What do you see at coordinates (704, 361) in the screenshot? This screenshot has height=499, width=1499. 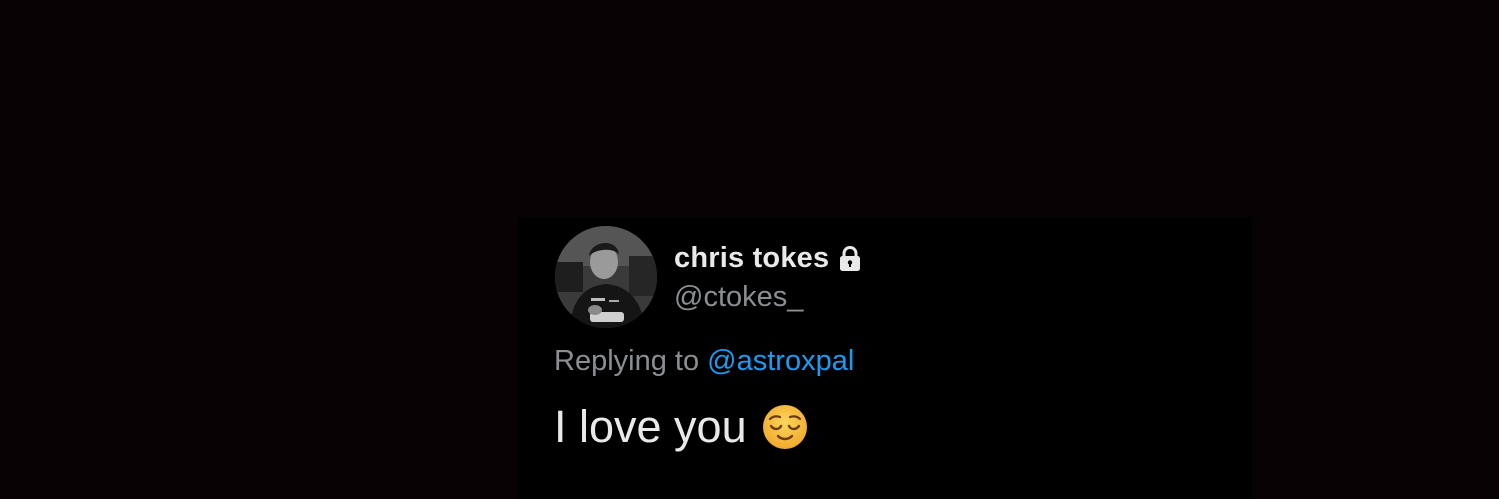 I see `replying-to-line: Replying to @astroxpal` at bounding box center [704, 361].